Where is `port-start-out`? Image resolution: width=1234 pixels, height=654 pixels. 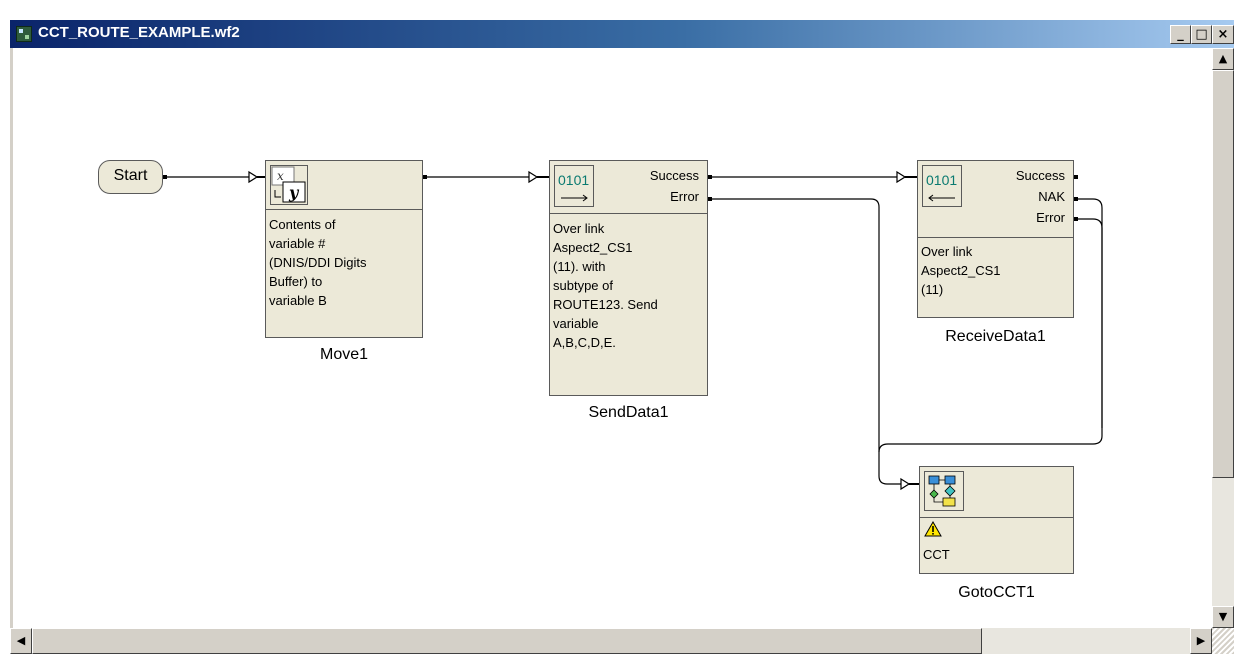 port-start-out is located at coordinates (165, 177).